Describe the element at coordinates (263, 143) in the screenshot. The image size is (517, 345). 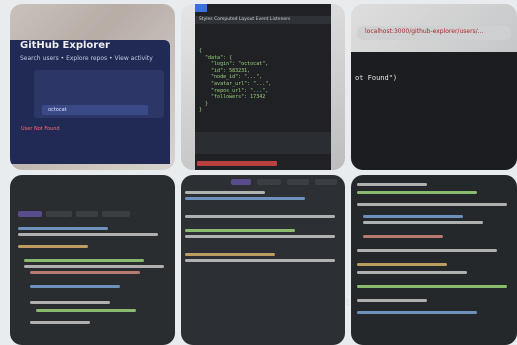
I see `console-panel` at that location.